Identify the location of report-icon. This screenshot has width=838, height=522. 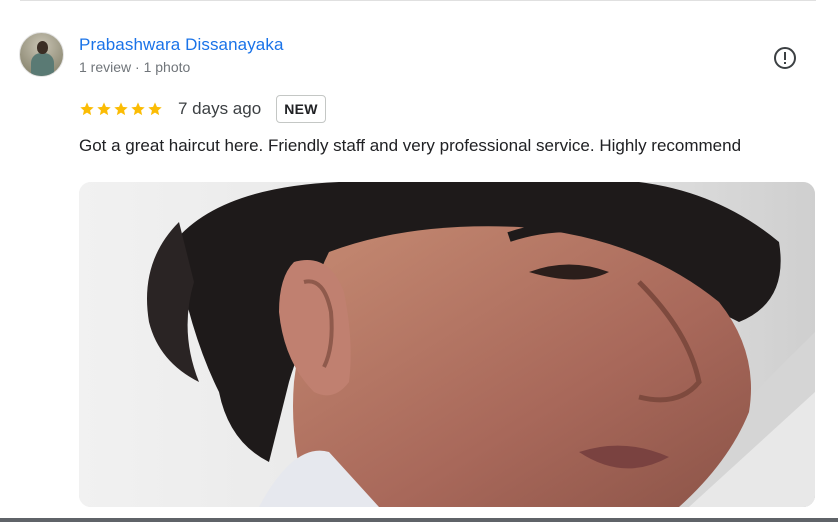
(785, 58).